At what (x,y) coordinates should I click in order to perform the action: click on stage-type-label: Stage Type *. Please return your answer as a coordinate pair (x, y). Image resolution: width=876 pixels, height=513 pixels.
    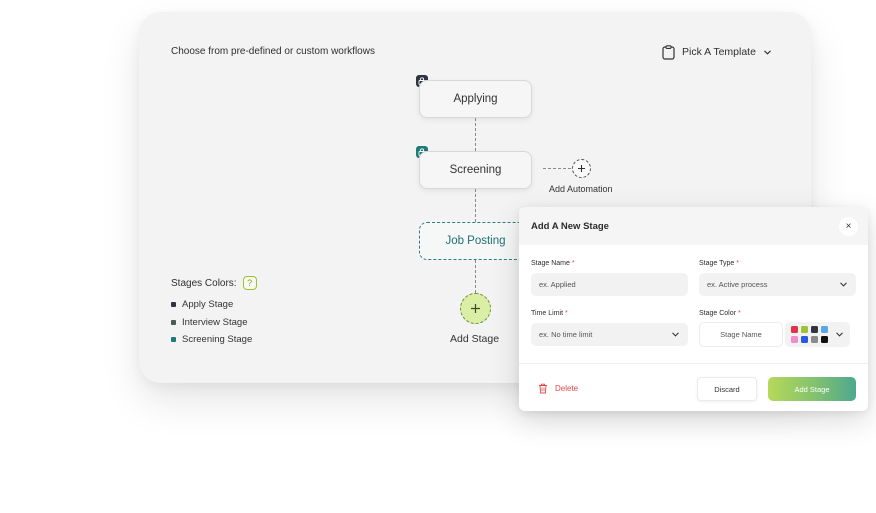
    Looking at the image, I should click on (719, 263).